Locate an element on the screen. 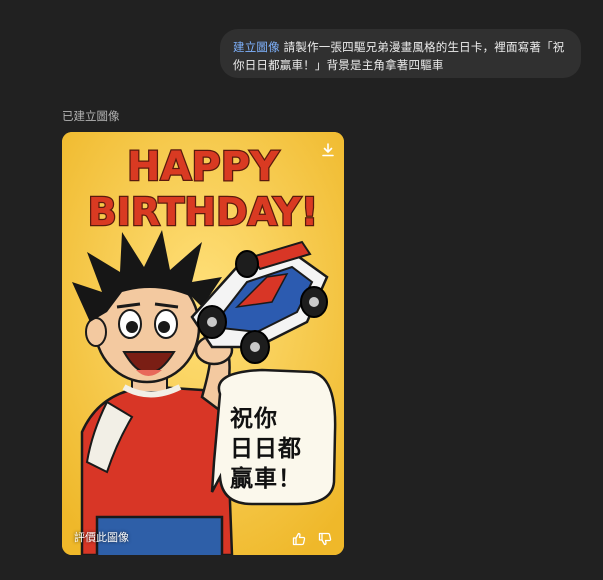 The width and height of the screenshot is (603, 580). image-created-label: 已建立圖像 is located at coordinates (91, 116).